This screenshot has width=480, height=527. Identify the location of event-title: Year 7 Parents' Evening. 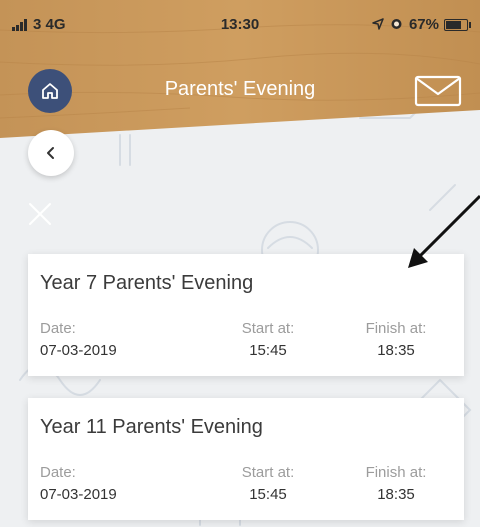
(147, 283).